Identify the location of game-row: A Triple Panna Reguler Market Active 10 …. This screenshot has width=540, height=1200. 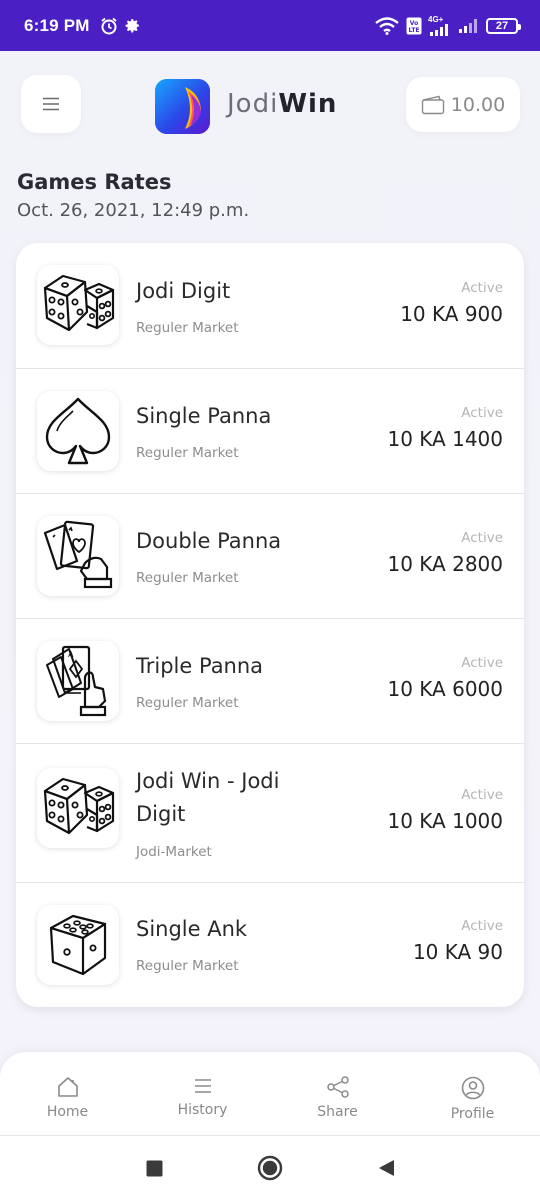
(270, 681).